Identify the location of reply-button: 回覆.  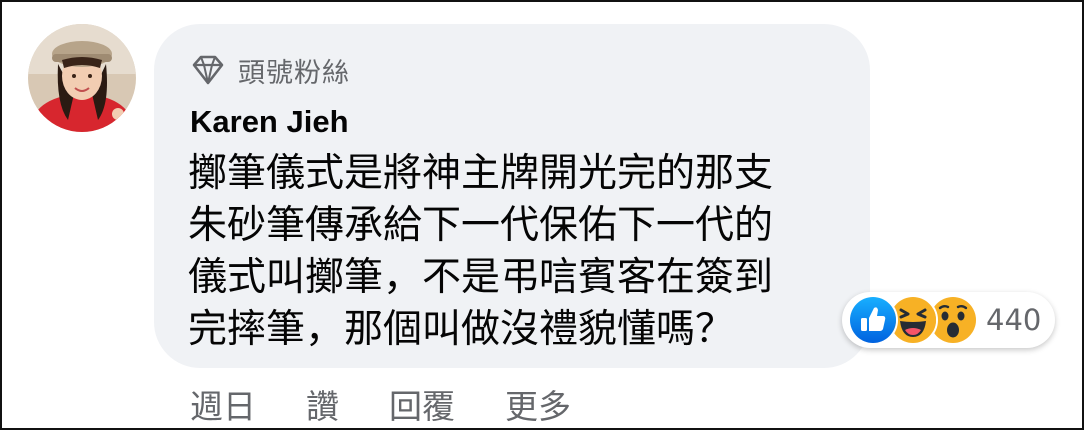
(422, 404).